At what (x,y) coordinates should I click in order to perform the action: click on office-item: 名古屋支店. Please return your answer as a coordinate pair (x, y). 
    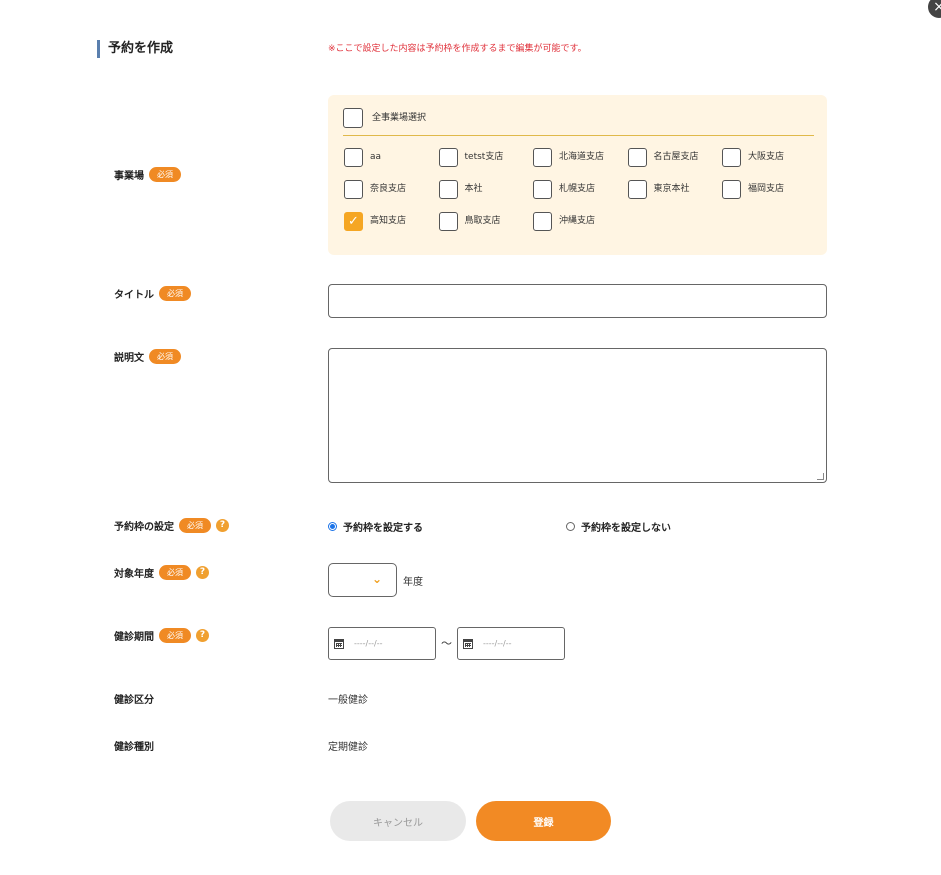
    Looking at the image, I should click on (675, 157).